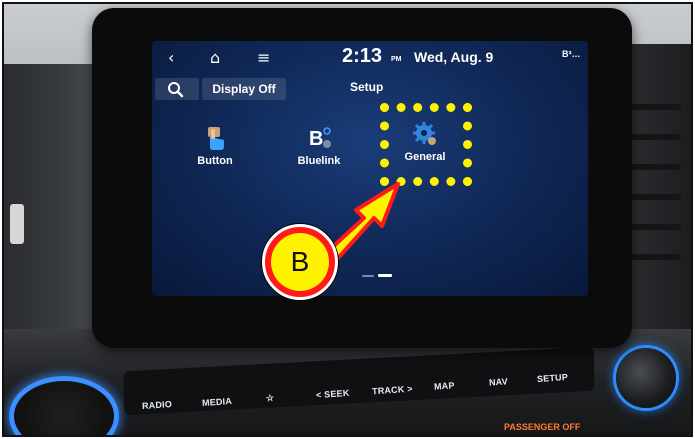 The width and height of the screenshot is (695, 439). I want to click on arrow-icon, so click(355, 230).